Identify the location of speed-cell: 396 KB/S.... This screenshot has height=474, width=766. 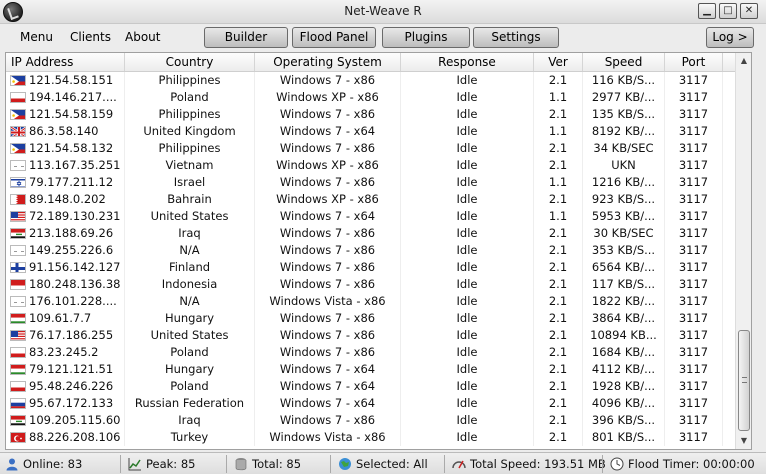
(624, 420).